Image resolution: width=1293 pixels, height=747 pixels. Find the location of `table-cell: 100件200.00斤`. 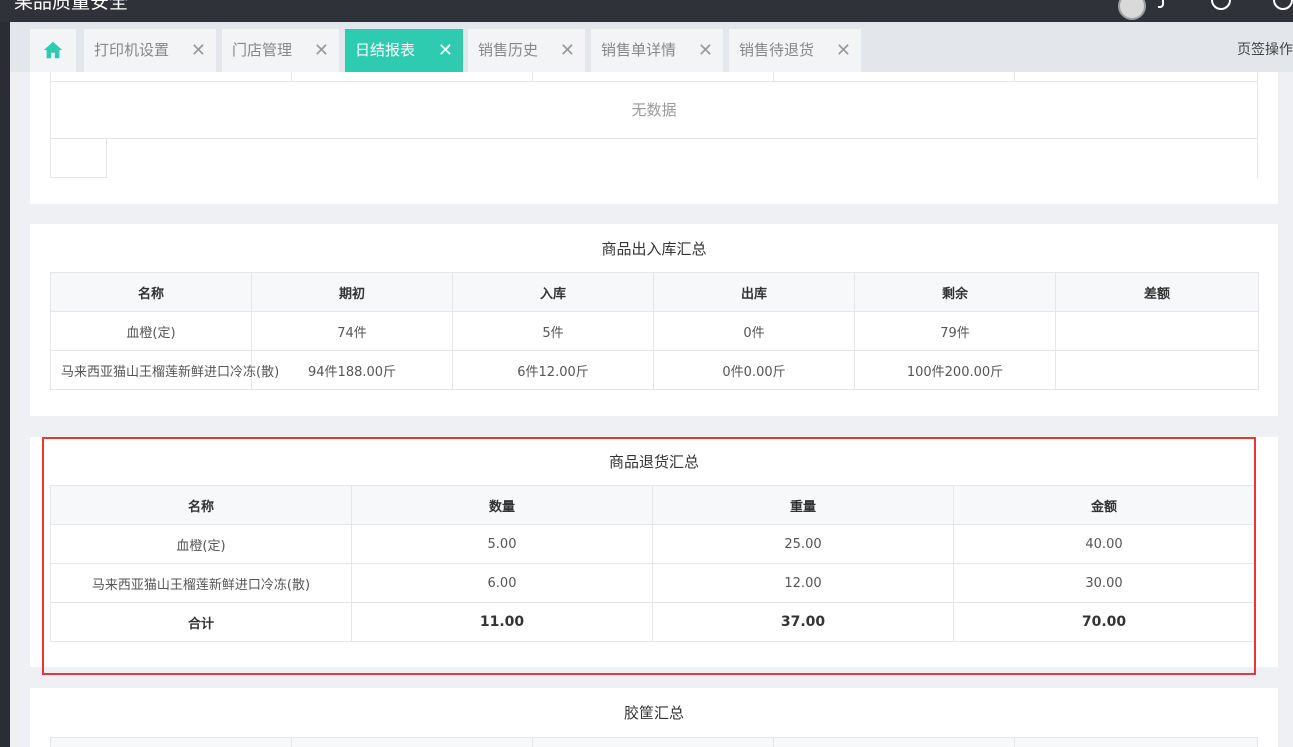

table-cell: 100件200.00斤 is located at coordinates (955, 370).